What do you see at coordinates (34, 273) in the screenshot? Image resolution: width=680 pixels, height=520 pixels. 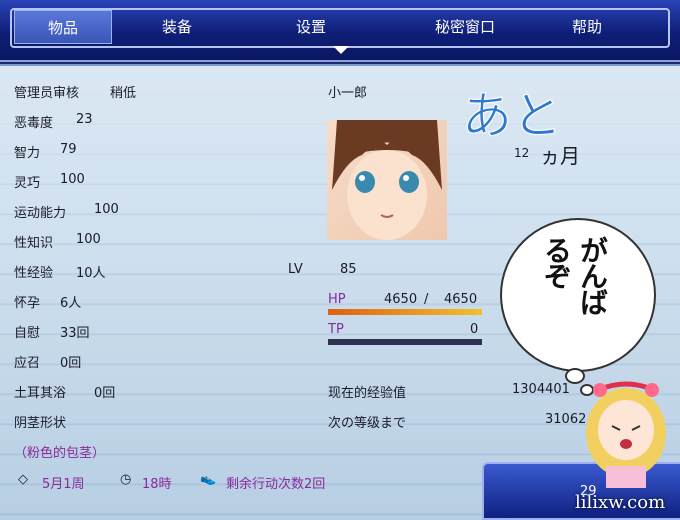 I see `stat-label: 性经验` at bounding box center [34, 273].